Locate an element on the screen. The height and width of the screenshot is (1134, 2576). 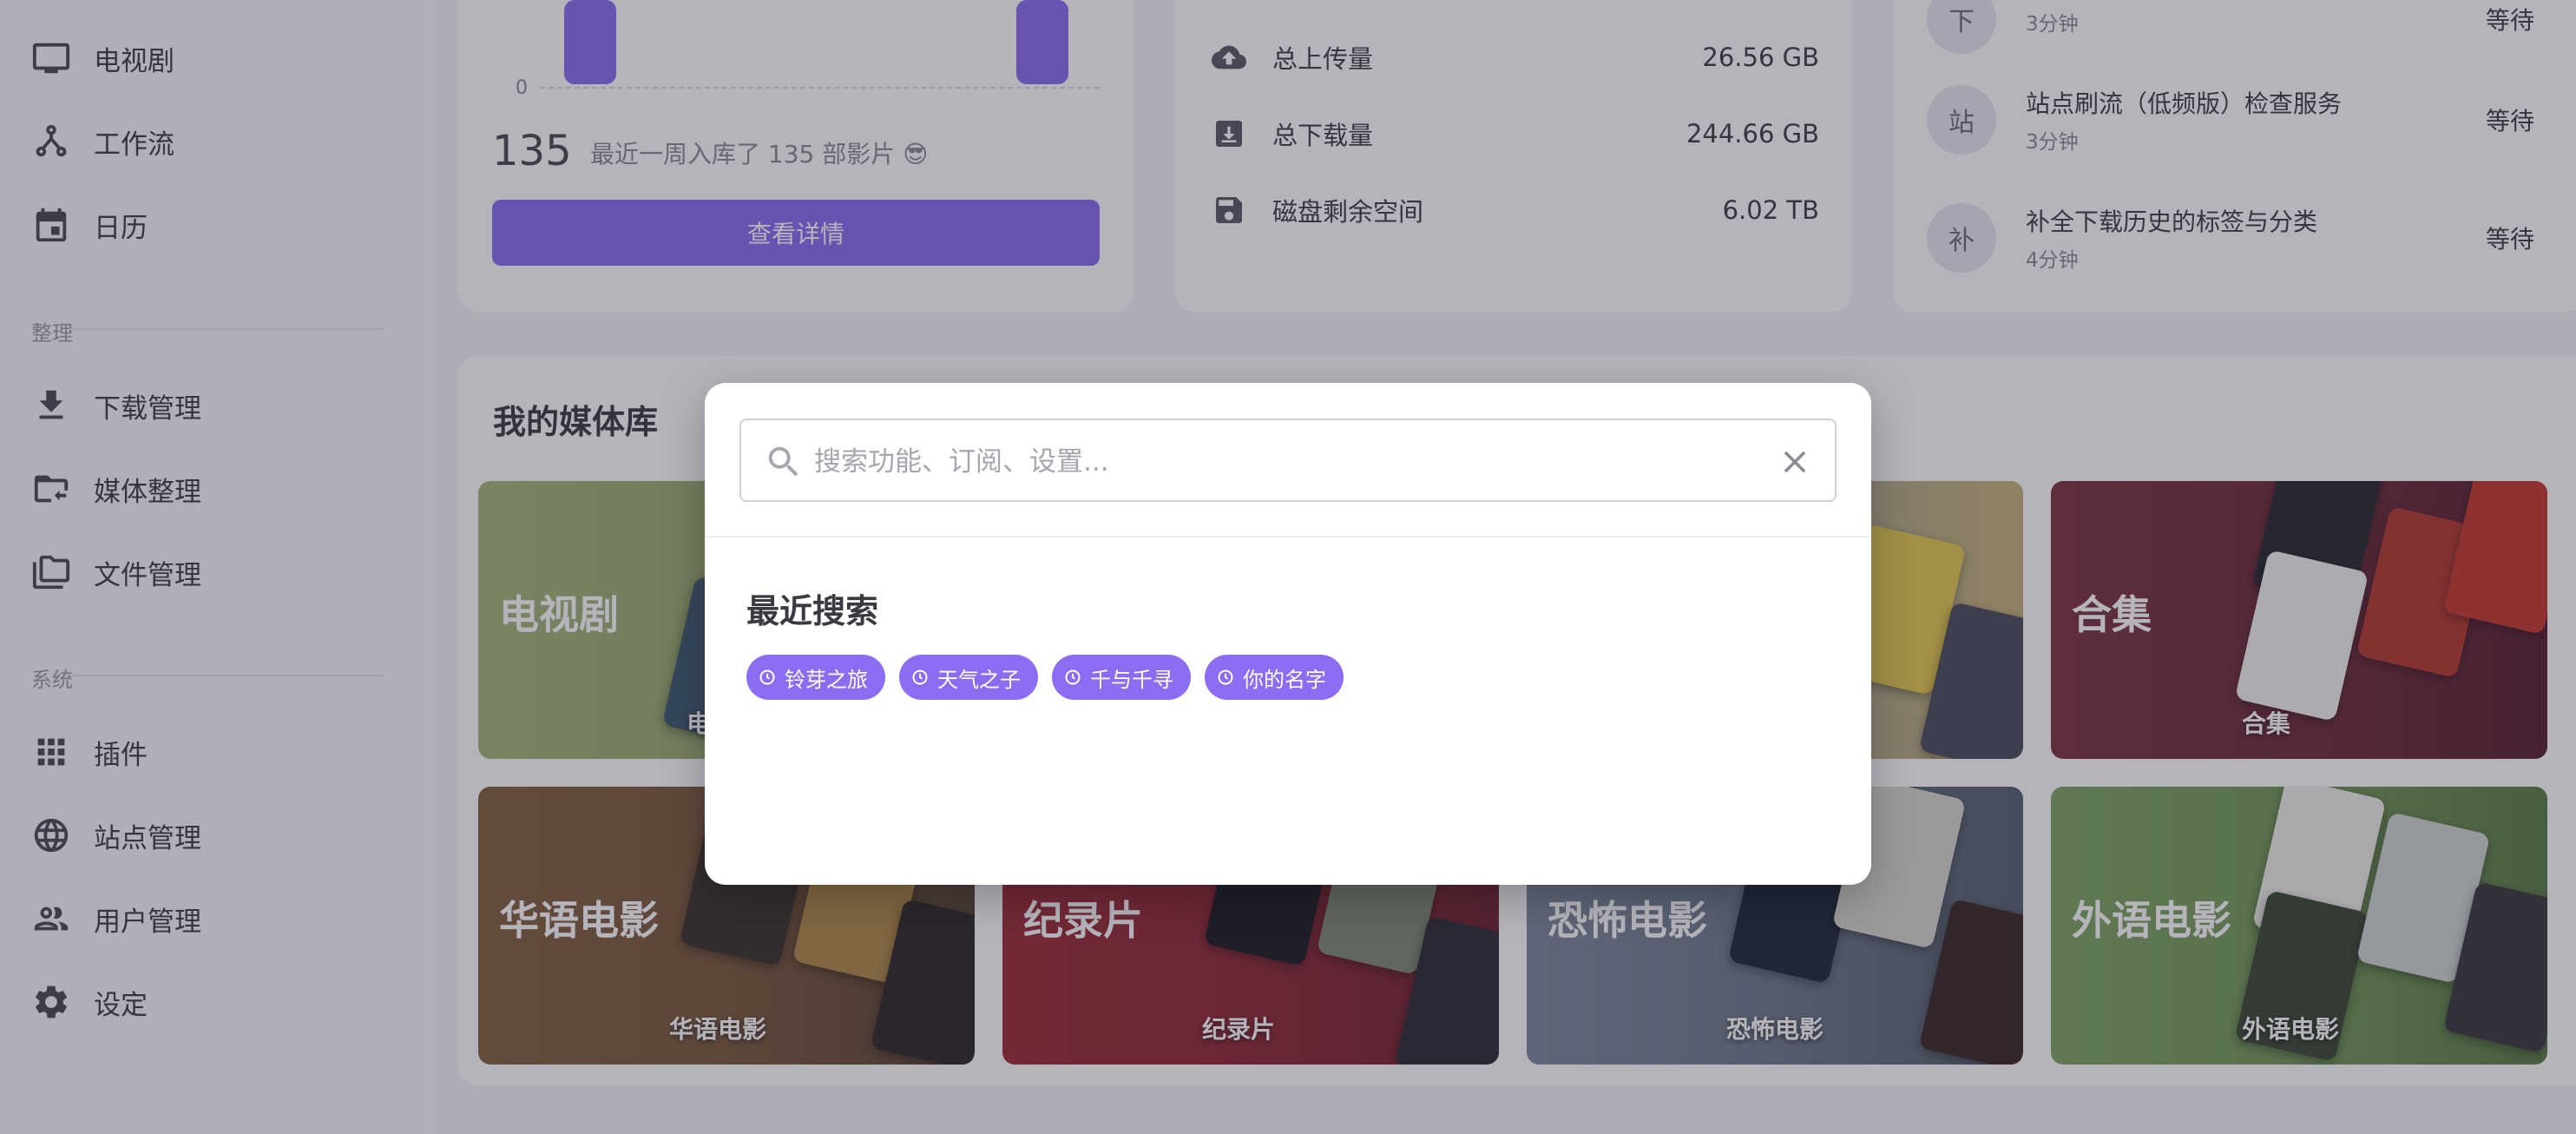
close-icon is located at coordinates (1795, 462).